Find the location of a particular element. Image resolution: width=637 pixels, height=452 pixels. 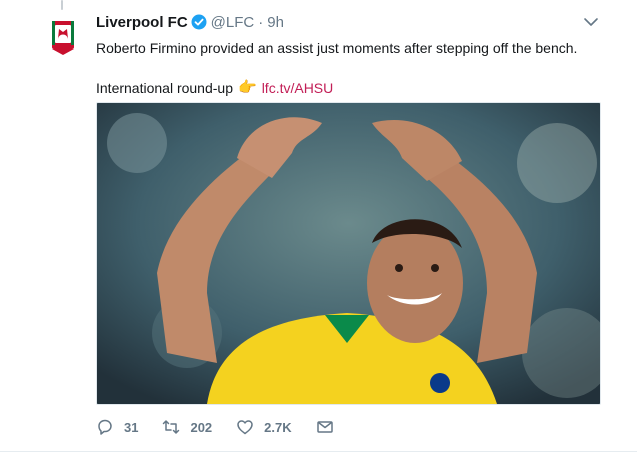

like-button: 2.7K is located at coordinates (264, 427).